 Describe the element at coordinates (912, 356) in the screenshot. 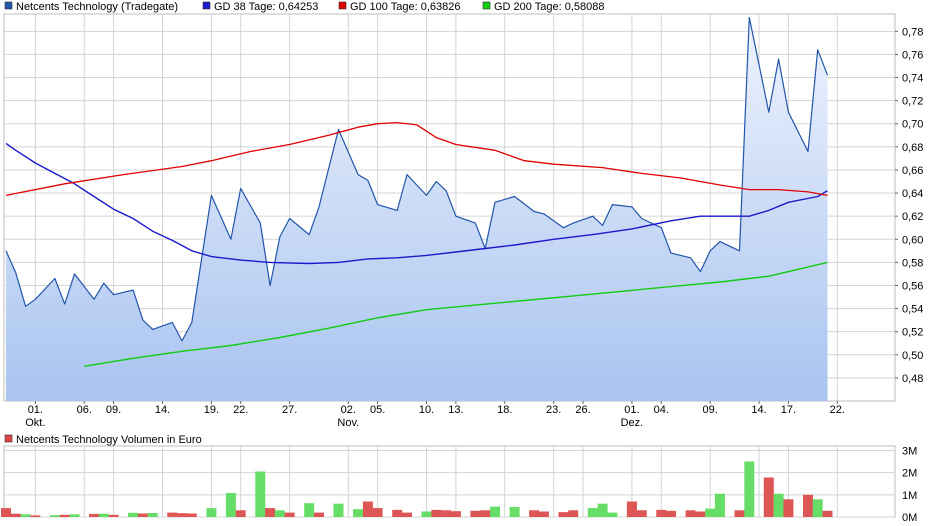

I see `y-tick-label: 0,50` at that location.